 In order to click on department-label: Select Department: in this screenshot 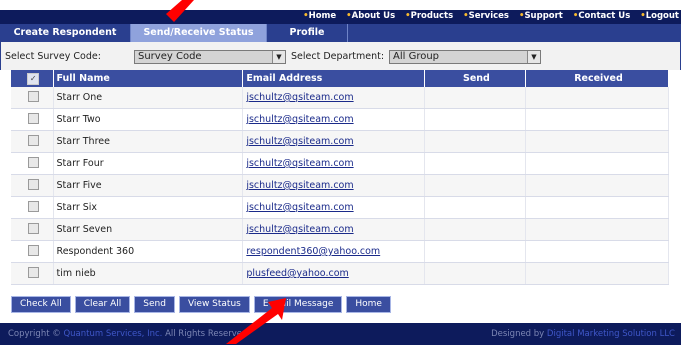, I will do `click(338, 56)`.